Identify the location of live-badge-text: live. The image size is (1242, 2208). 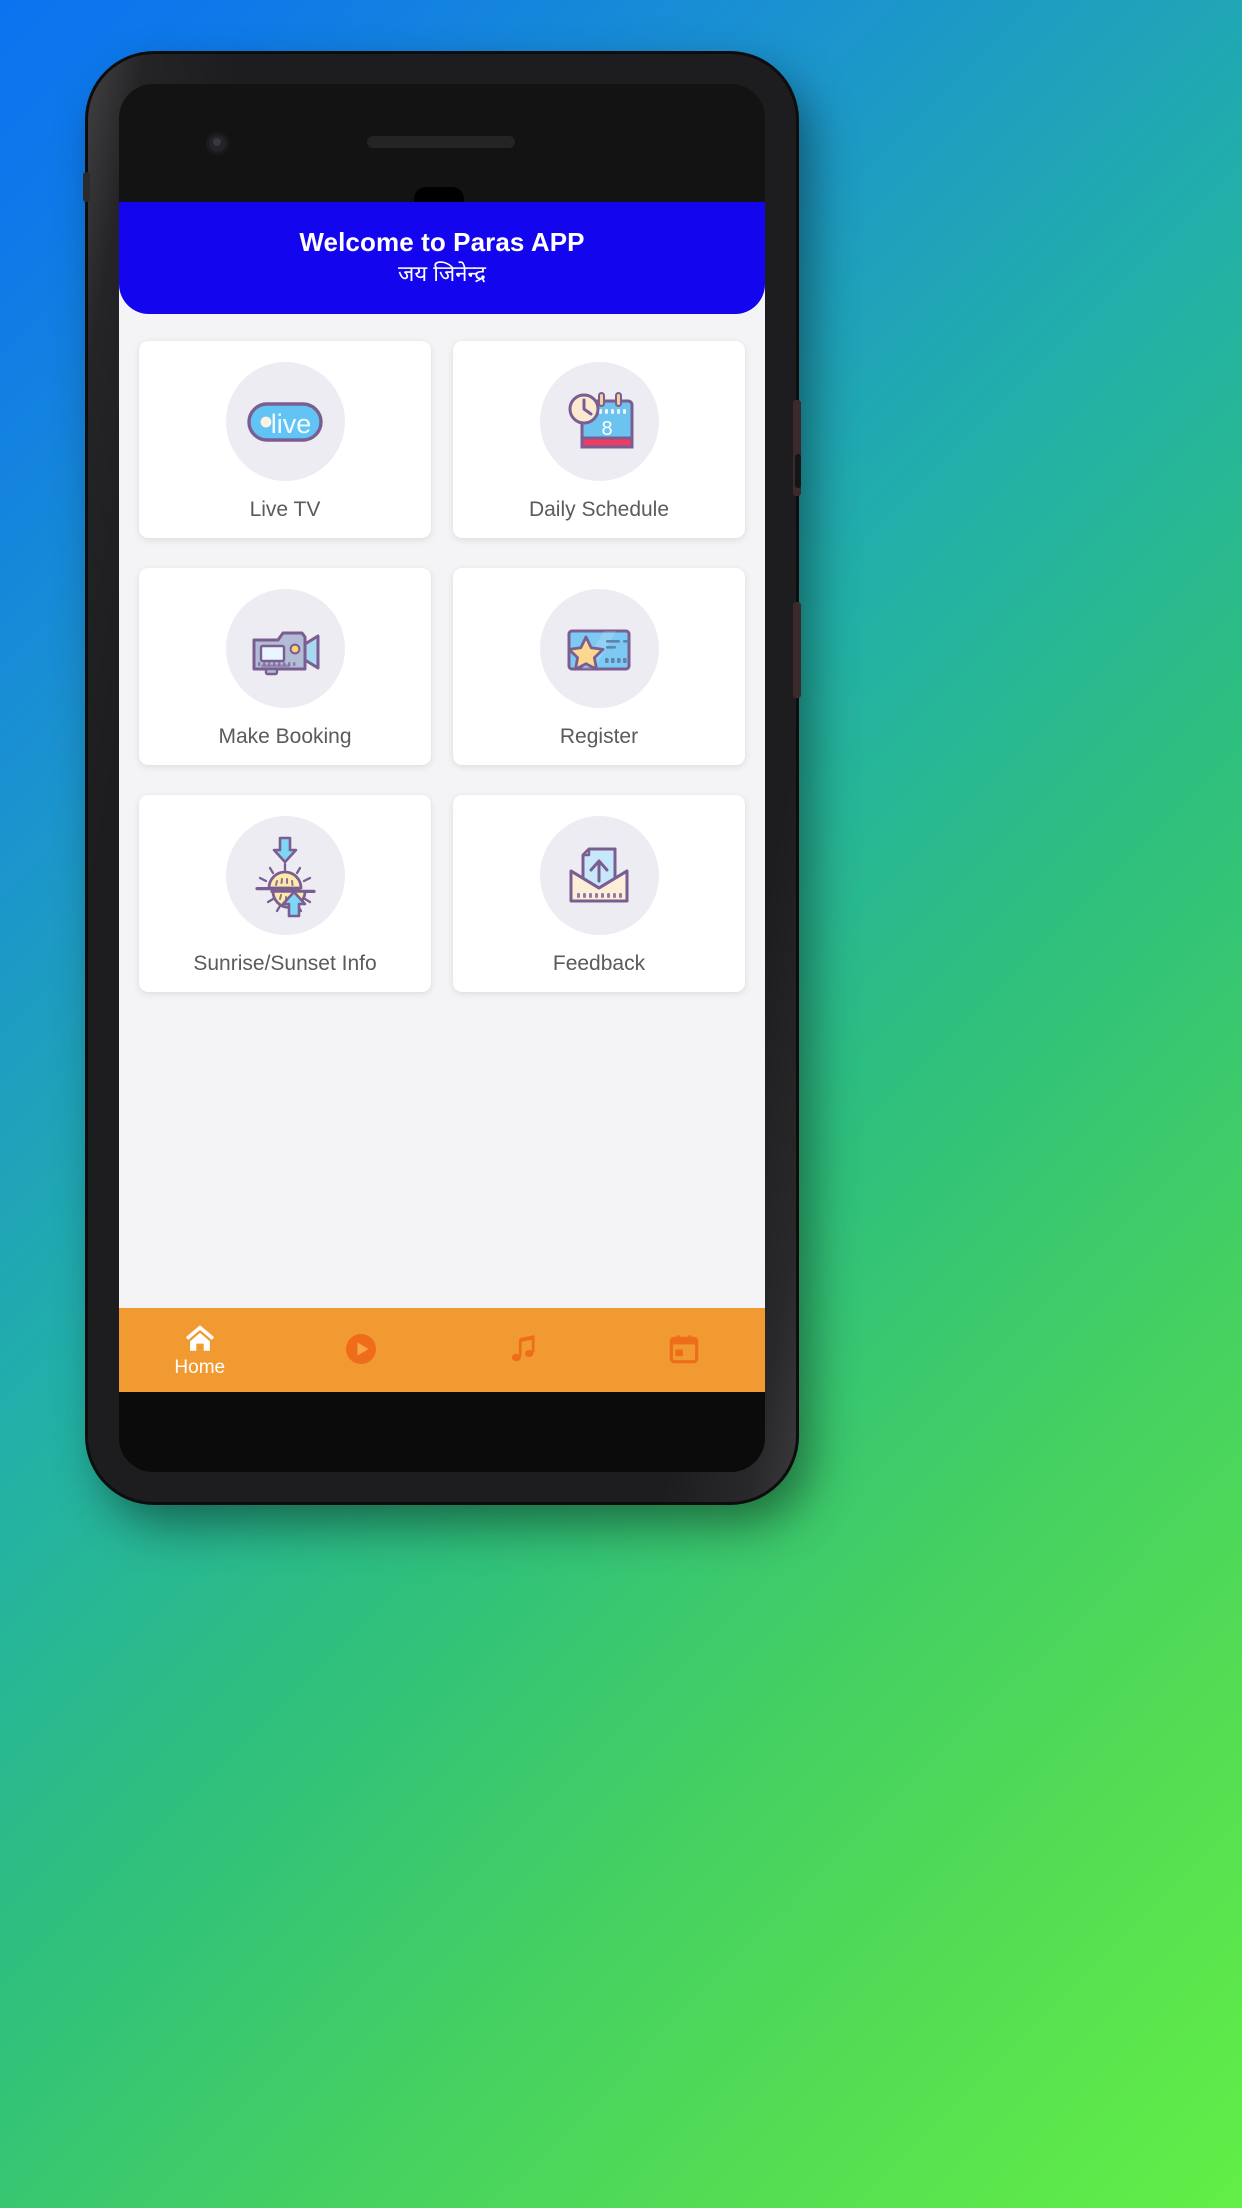
(291, 424).